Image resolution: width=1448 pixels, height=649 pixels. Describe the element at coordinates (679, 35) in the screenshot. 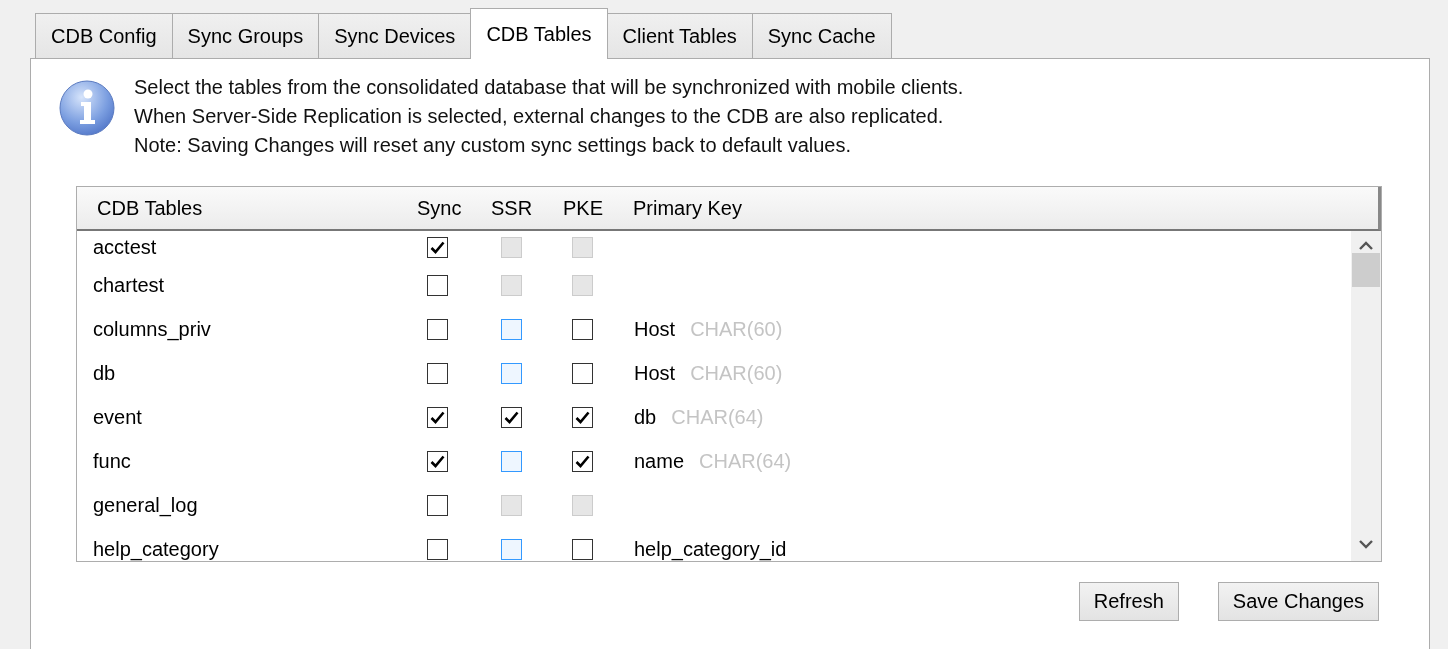

I see `tab: Client Tables` at that location.